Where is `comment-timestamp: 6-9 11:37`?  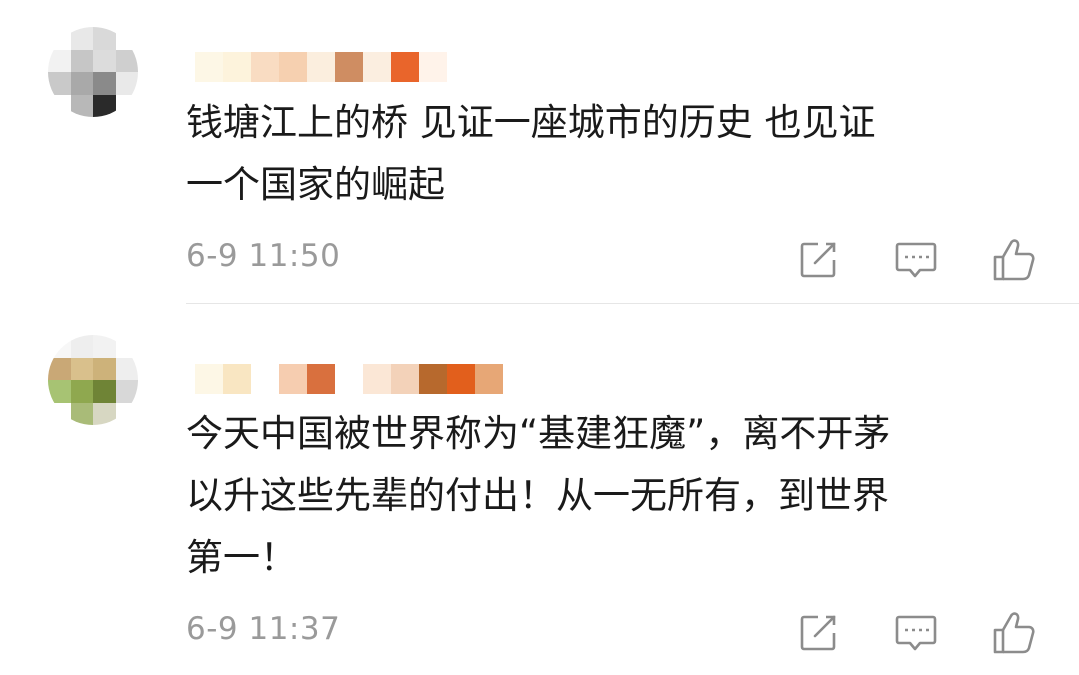
comment-timestamp: 6-9 11:37 is located at coordinates (263, 629).